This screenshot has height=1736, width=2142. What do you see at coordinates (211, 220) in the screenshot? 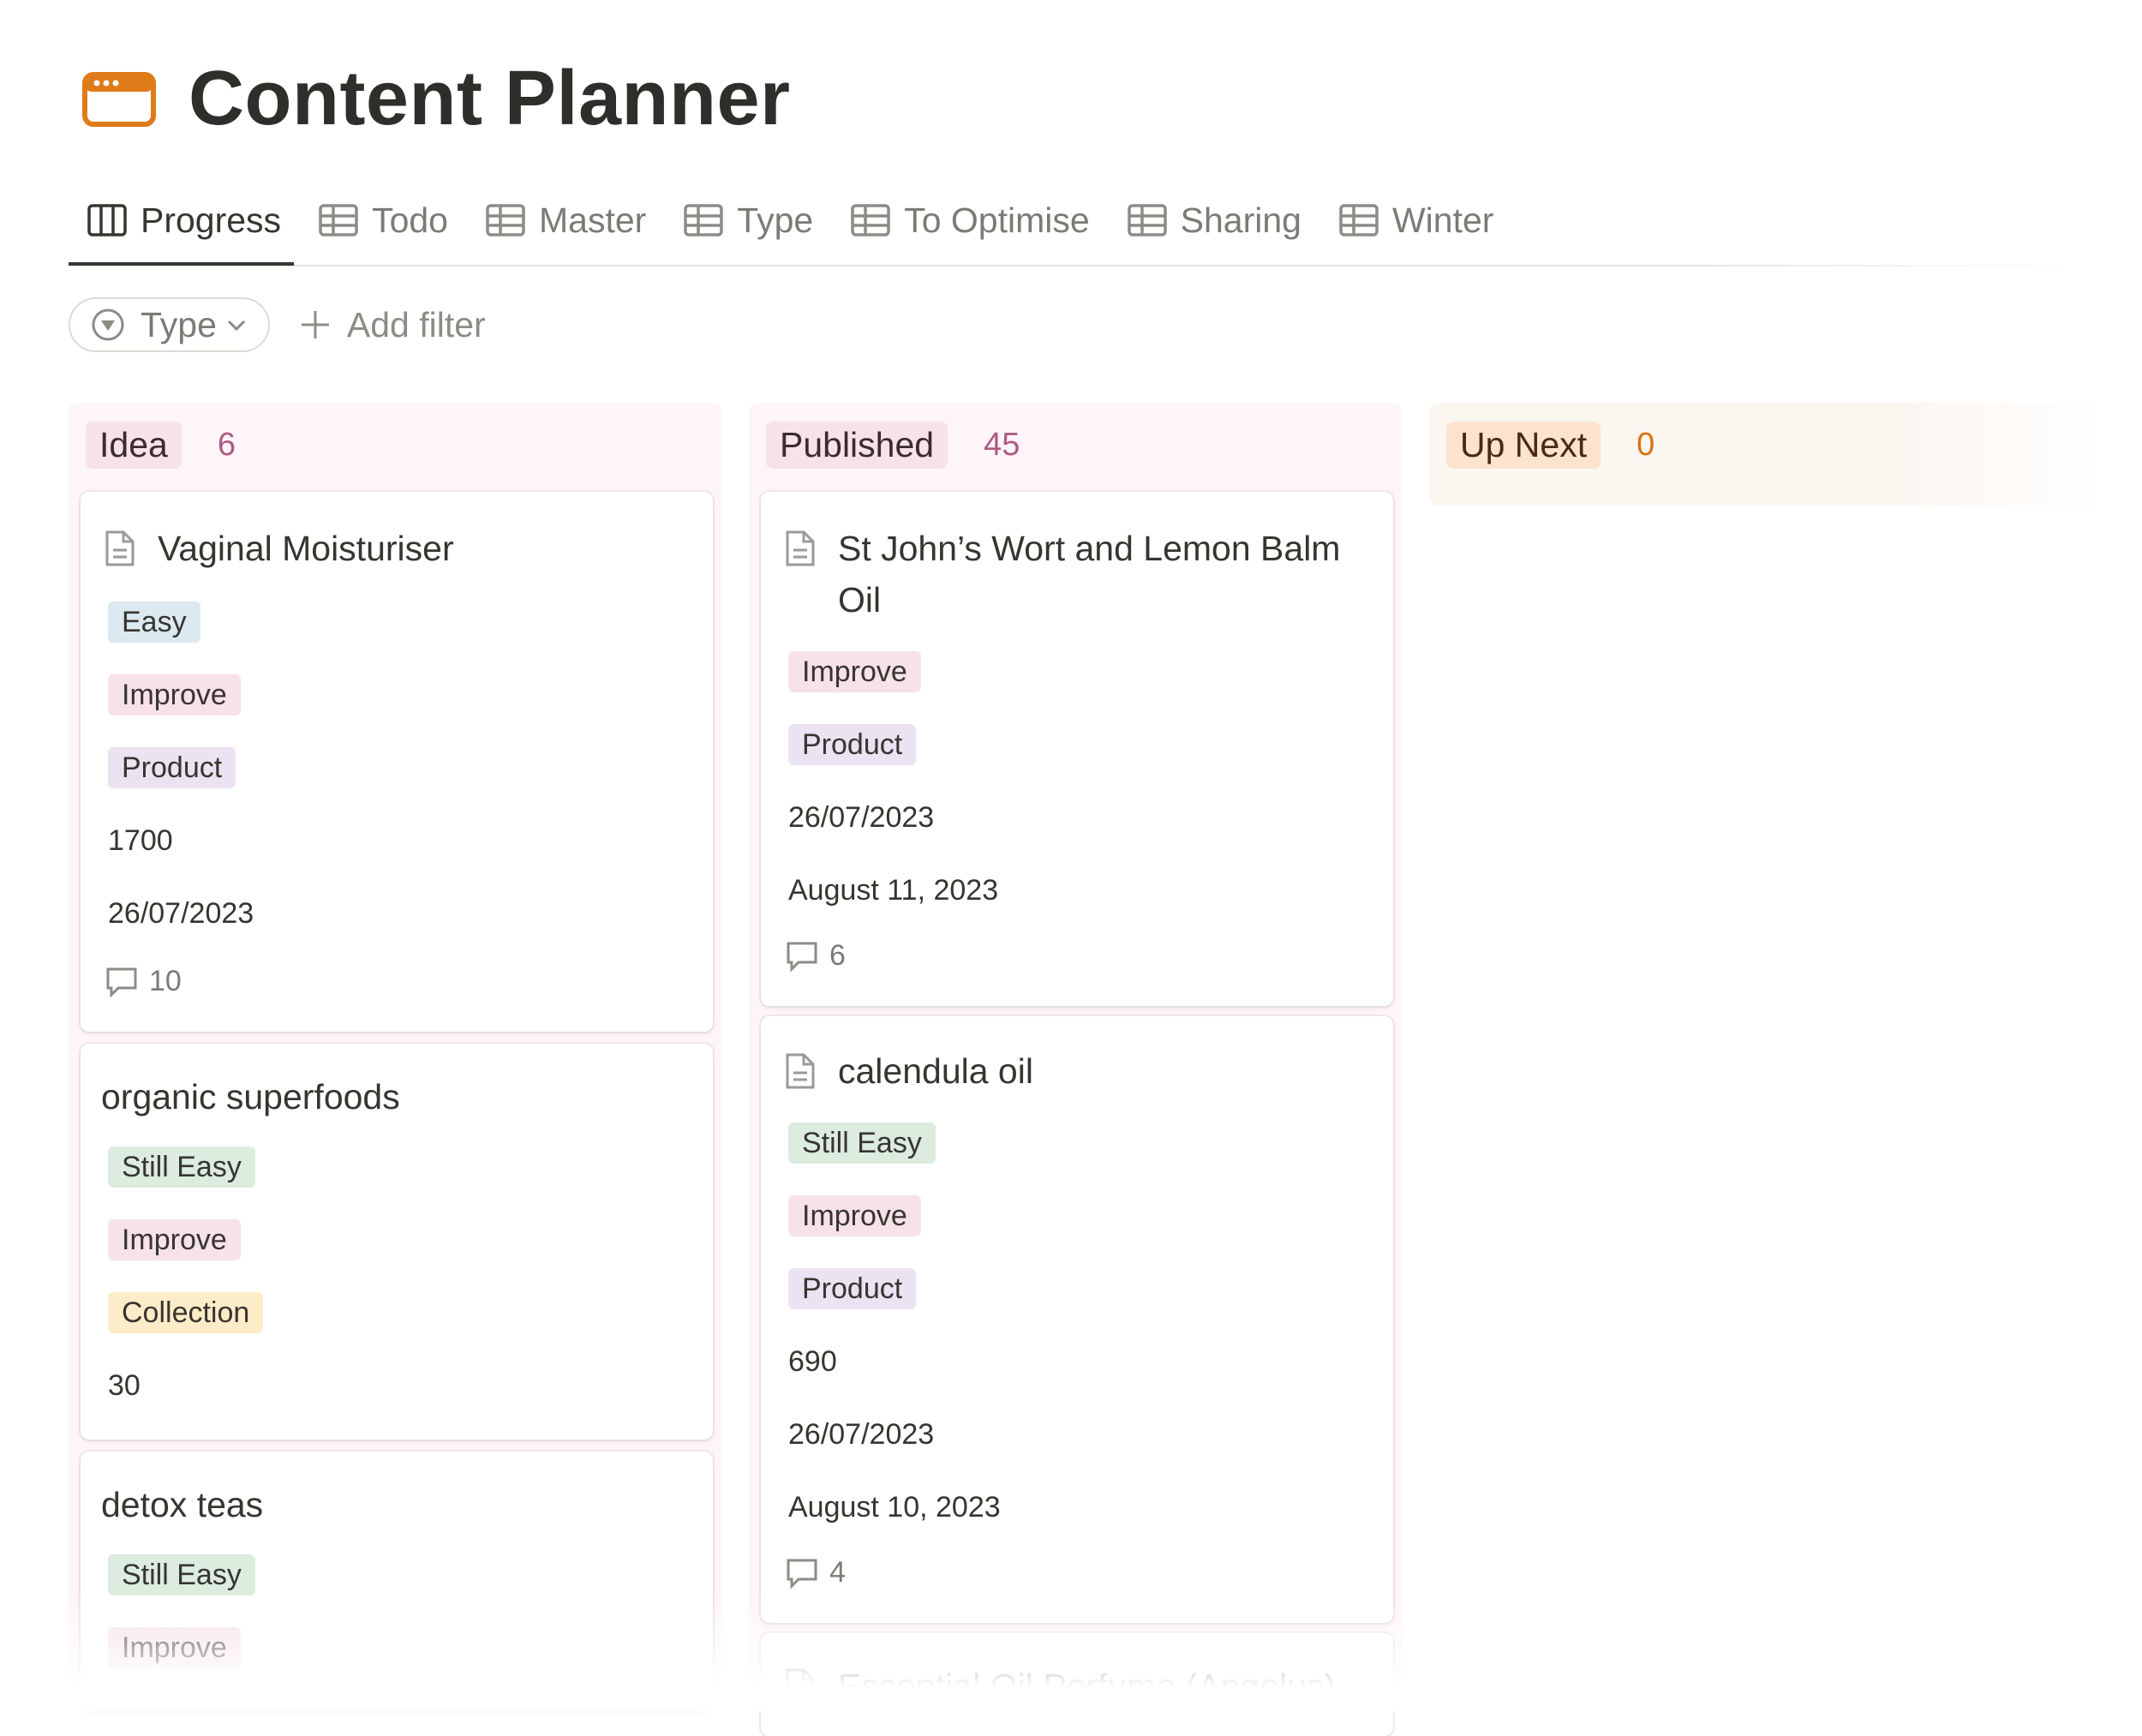
I see `tab-label: Progress` at bounding box center [211, 220].